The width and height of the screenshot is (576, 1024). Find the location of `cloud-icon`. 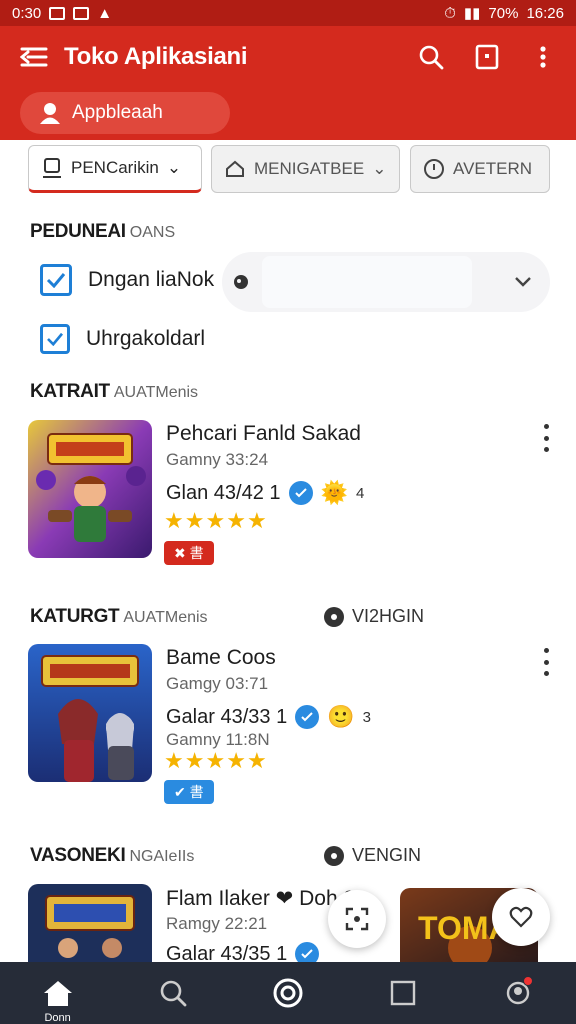

cloud-icon is located at coordinates (235, 168).